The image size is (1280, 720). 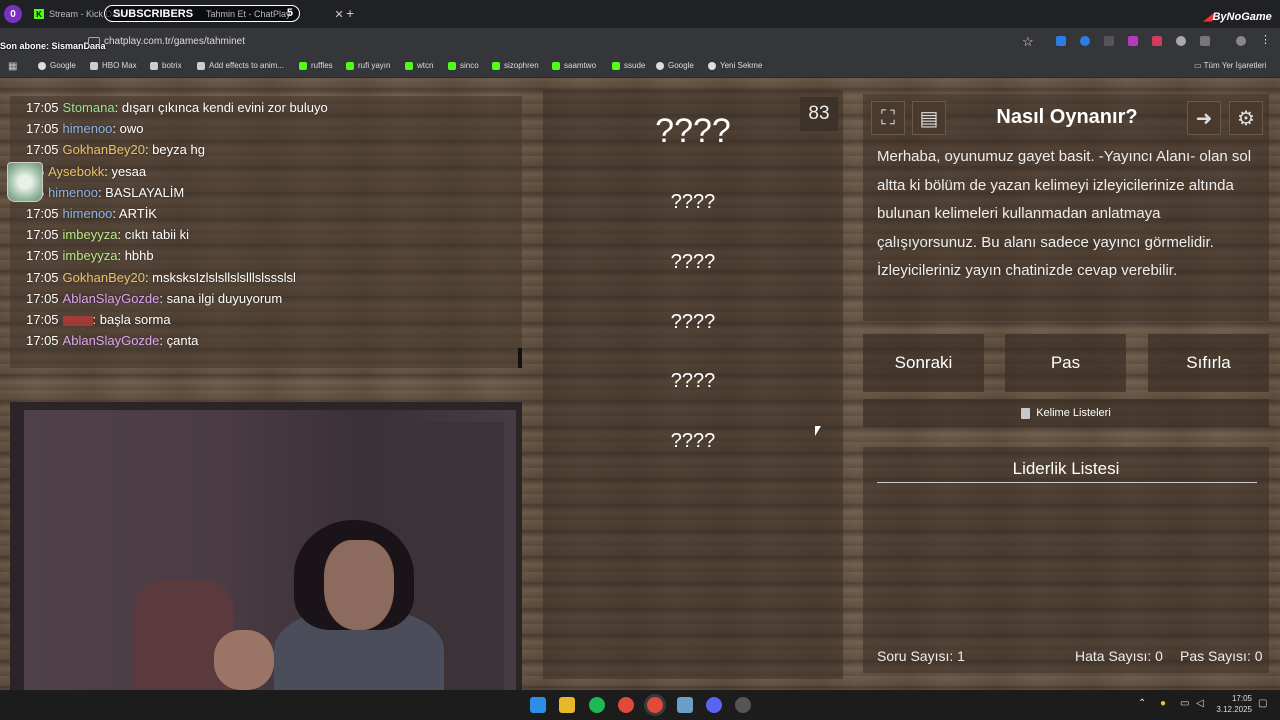 What do you see at coordinates (174, 150) in the screenshot?
I see `chat-text: : beyza hg` at bounding box center [174, 150].